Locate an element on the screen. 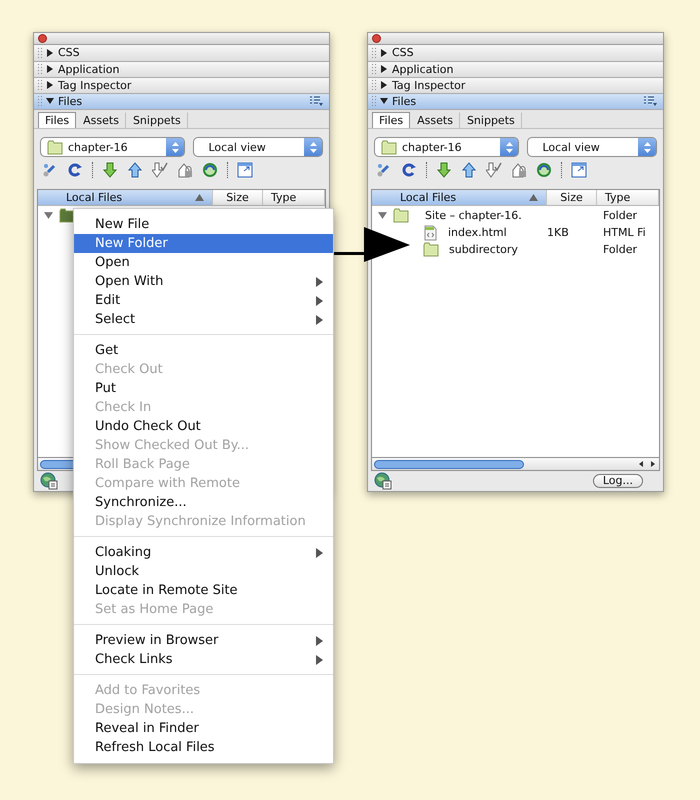 The width and height of the screenshot is (700, 800). file-type: HTML Fi is located at coordinates (624, 232).